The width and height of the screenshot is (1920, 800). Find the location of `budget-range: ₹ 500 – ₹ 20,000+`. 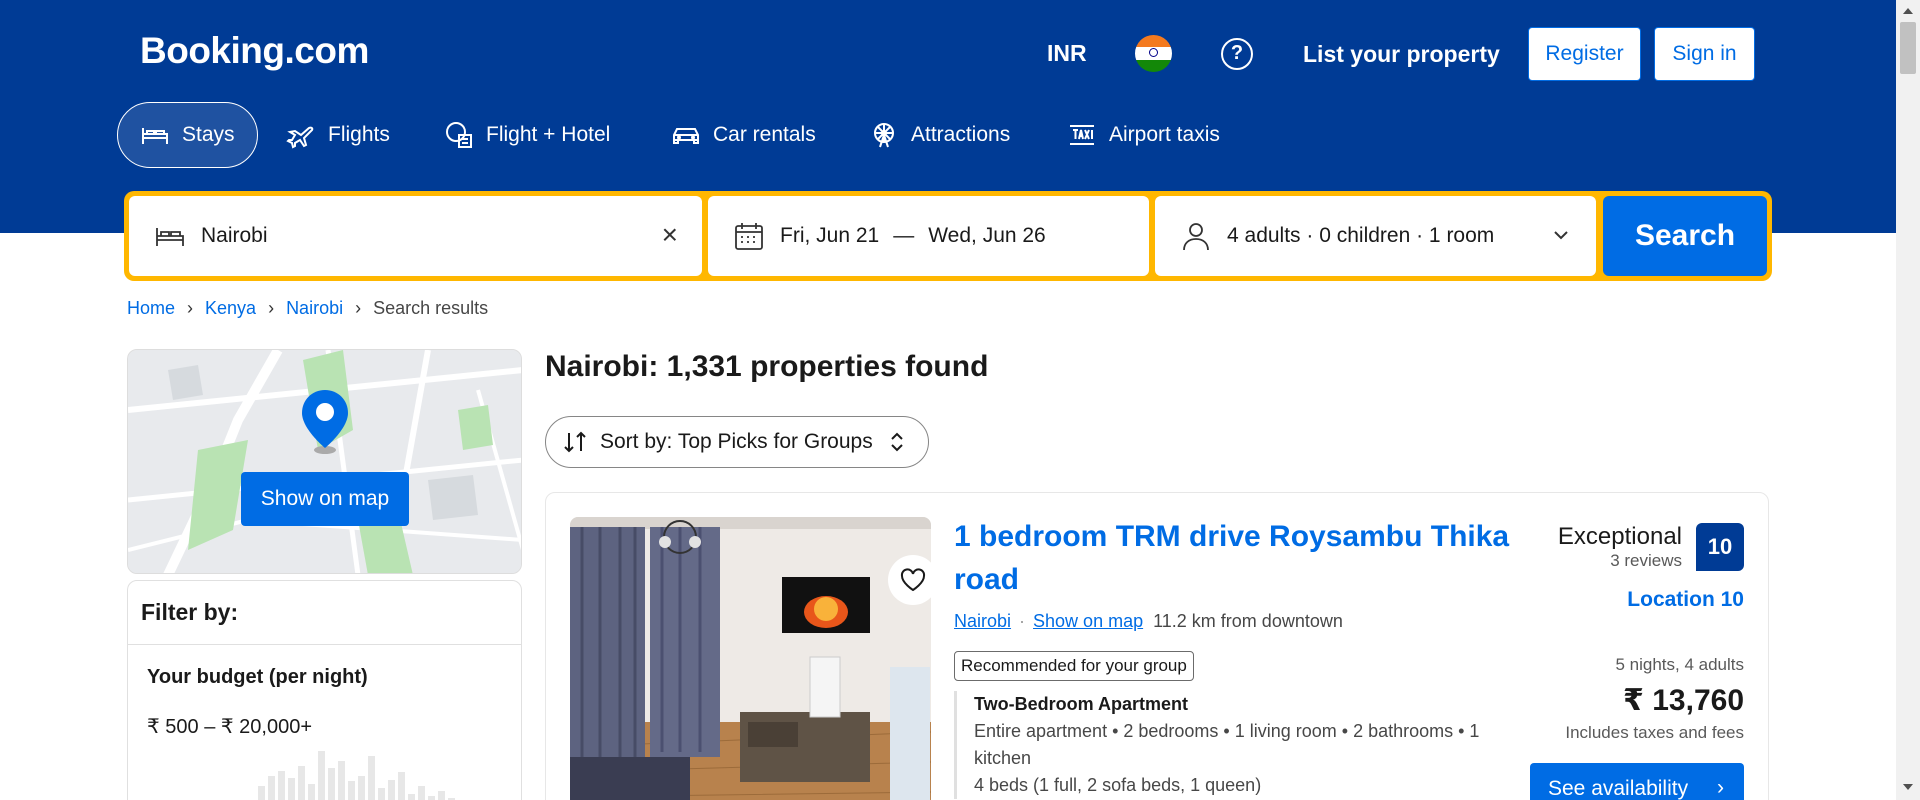

budget-range: ₹ 500 – ₹ 20,000+ is located at coordinates (230, 727).